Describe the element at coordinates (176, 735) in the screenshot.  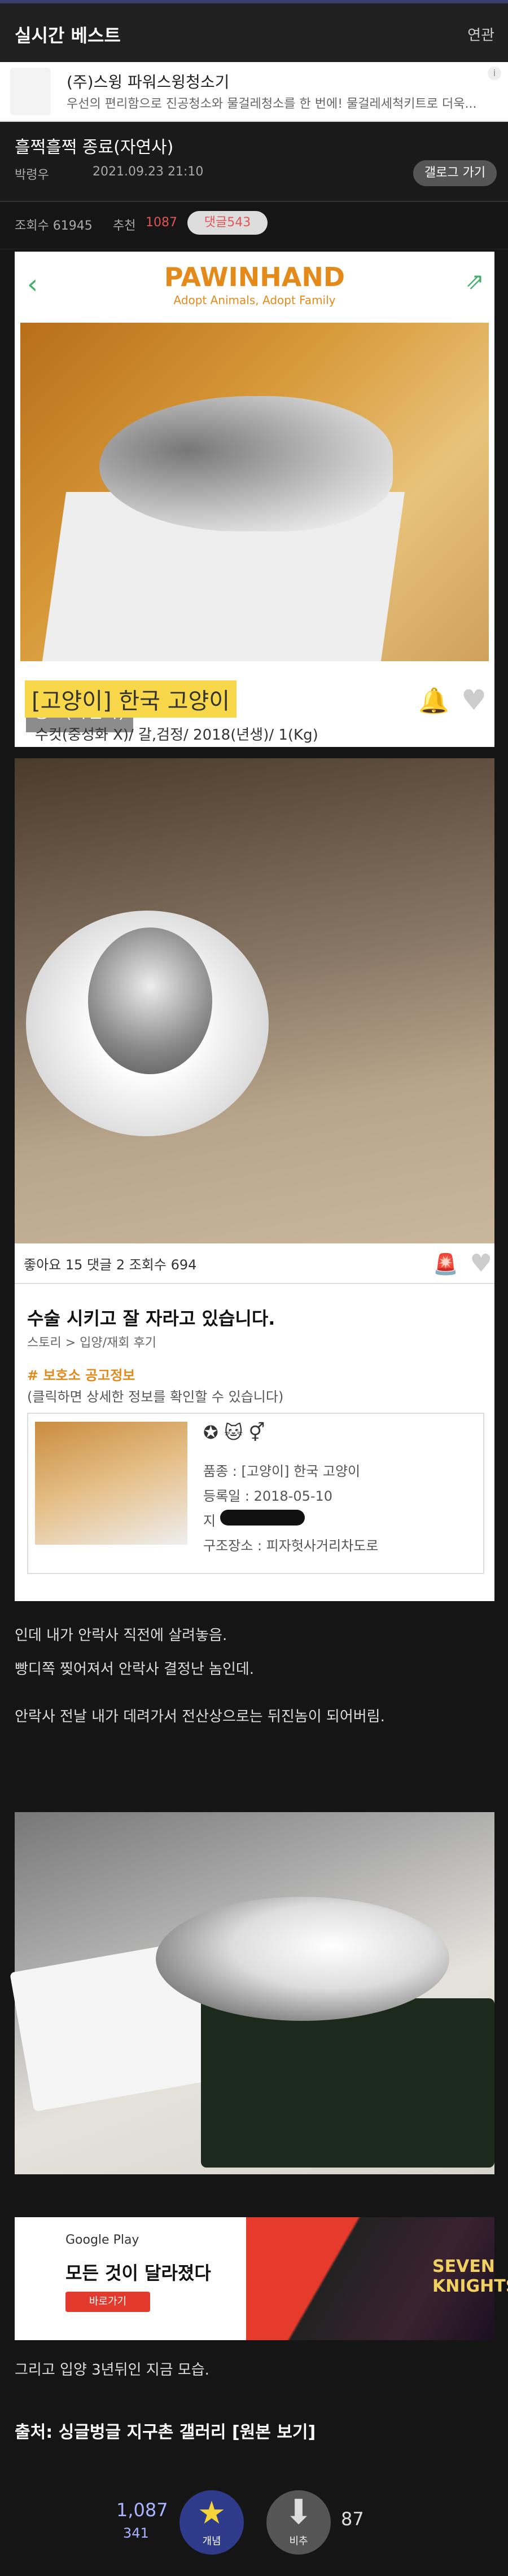
I see `animal-details: 수컷(중성화 X)/ 갈,검정/ 2018(년생)/ 1(Kg)` at that location.